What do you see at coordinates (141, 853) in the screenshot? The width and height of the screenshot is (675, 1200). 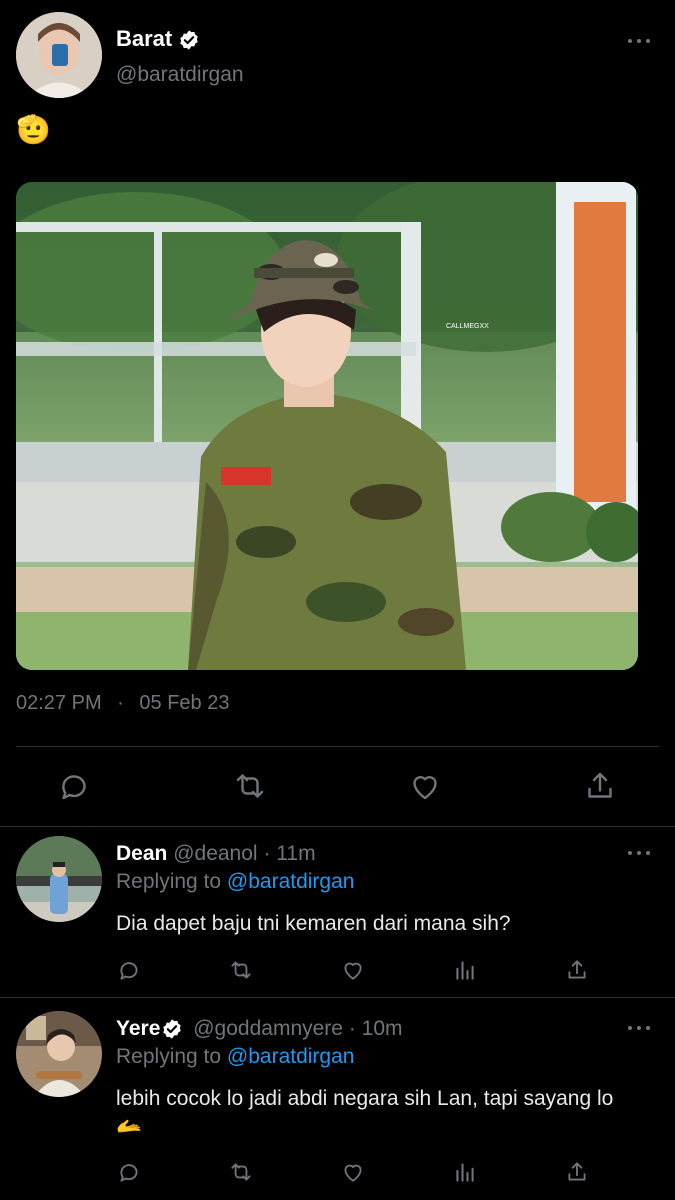 I see `reply-author-name: Dean` at bounding box center [141, 853].